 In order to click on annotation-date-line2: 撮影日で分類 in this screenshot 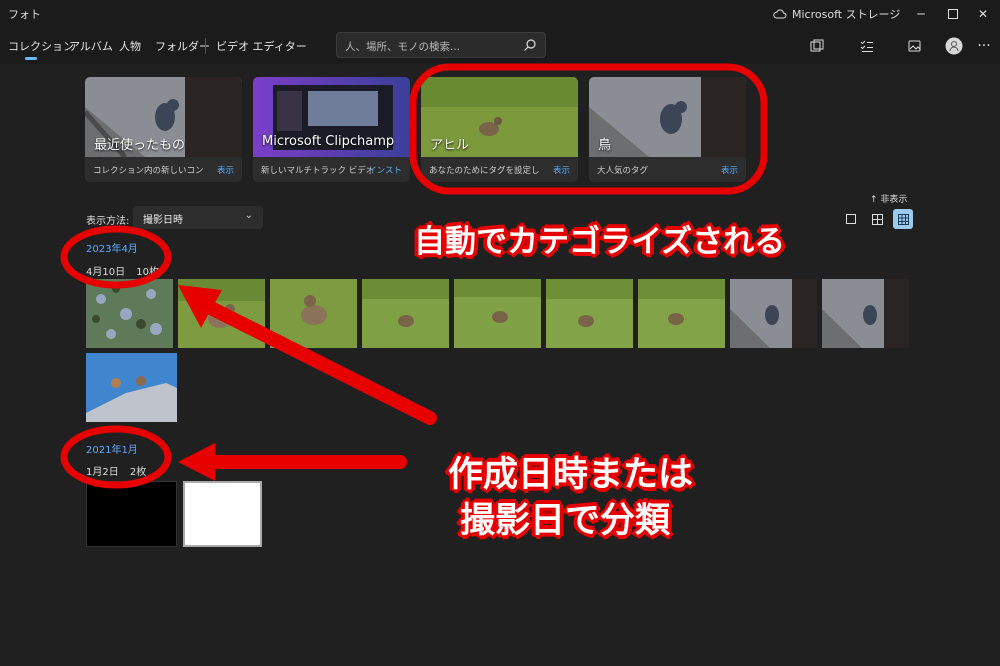, I will do `click(565, 521)`.